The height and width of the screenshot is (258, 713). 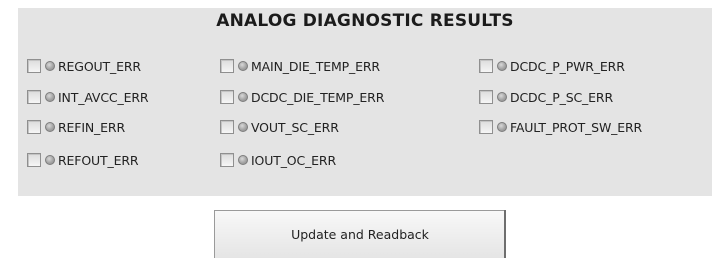 I want to click on diag-label: DCDC_DIE_TEMP_ERR, so click(x=318, y=97).